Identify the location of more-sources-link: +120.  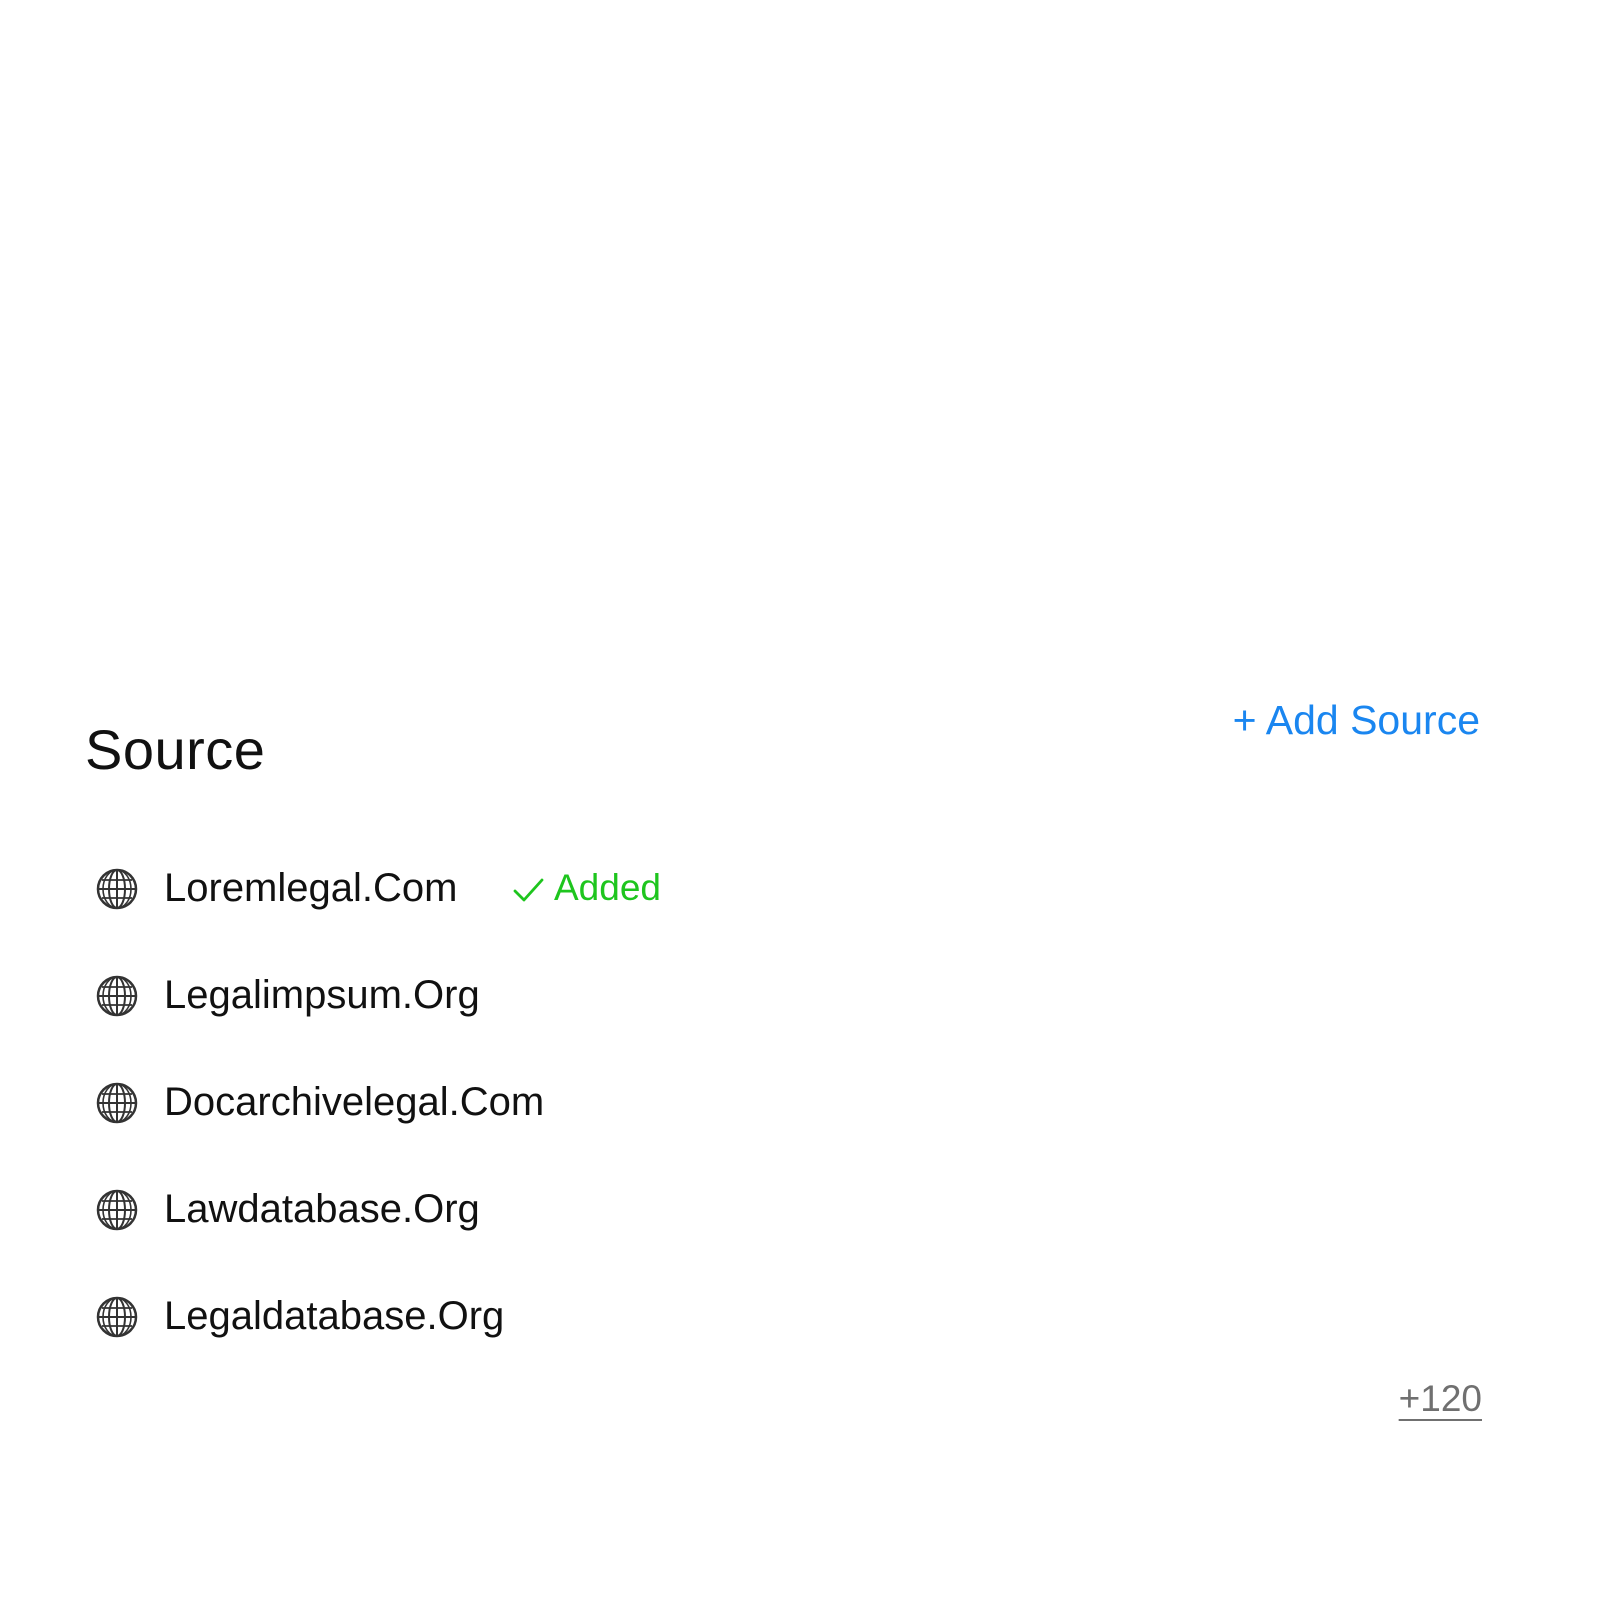
(1440, 1399).